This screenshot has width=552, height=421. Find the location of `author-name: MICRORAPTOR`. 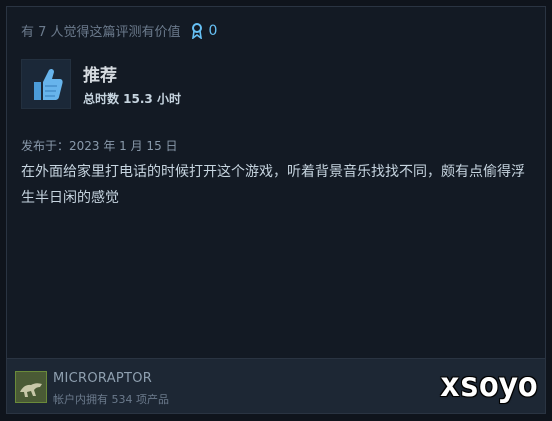

author-name: MICRORAPTOR is located at coordinates (102, 378).